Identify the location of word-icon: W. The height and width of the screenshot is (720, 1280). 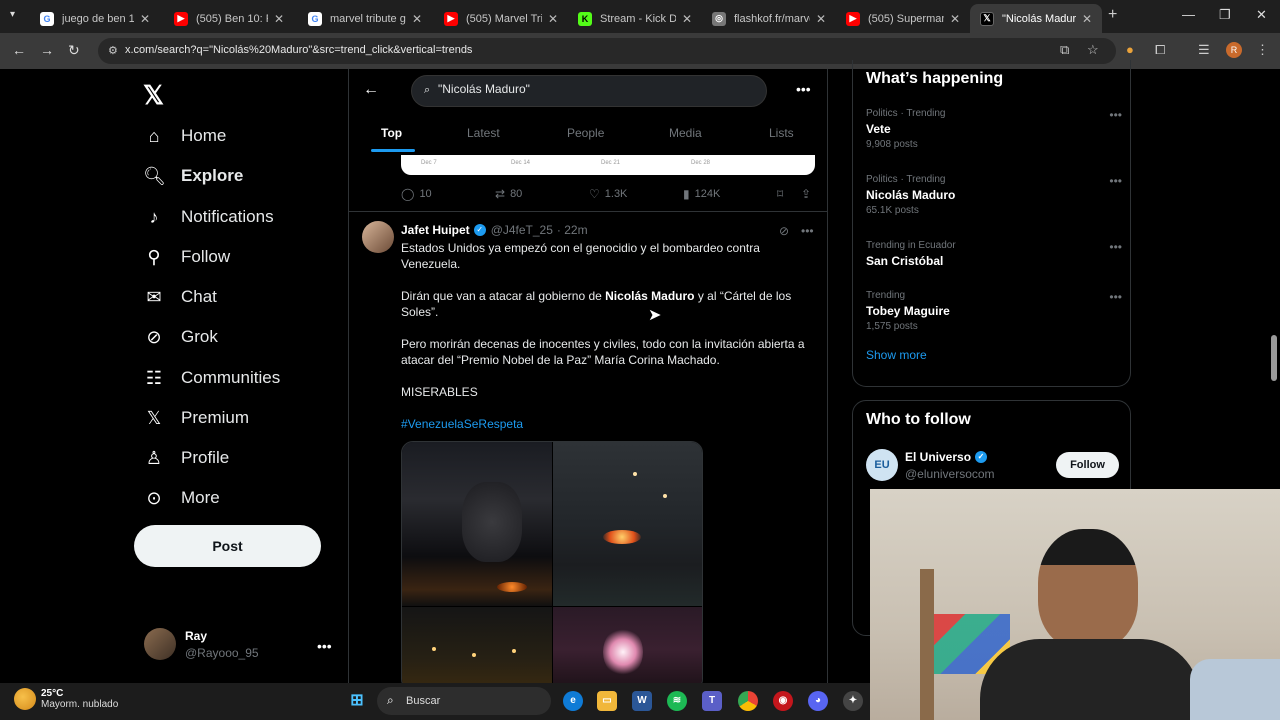
(642, 701).